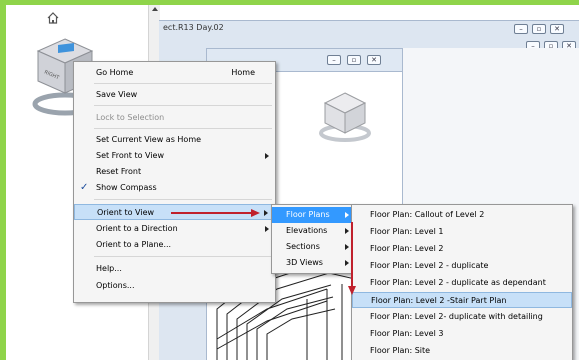 The image size is (579, 360). What do you see at coordinates (313, 247) in the screenshot?
I see `menu-item-sections: Sections` at bounding box center [313, 247].